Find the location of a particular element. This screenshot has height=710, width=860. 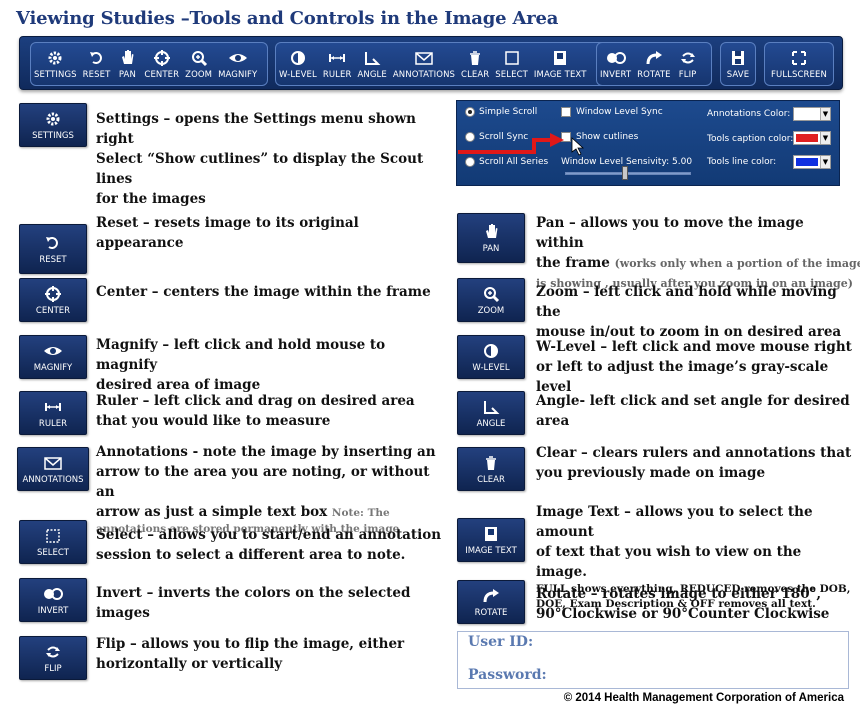

scroll-all-series-radio is located at coordinates (470, 162).